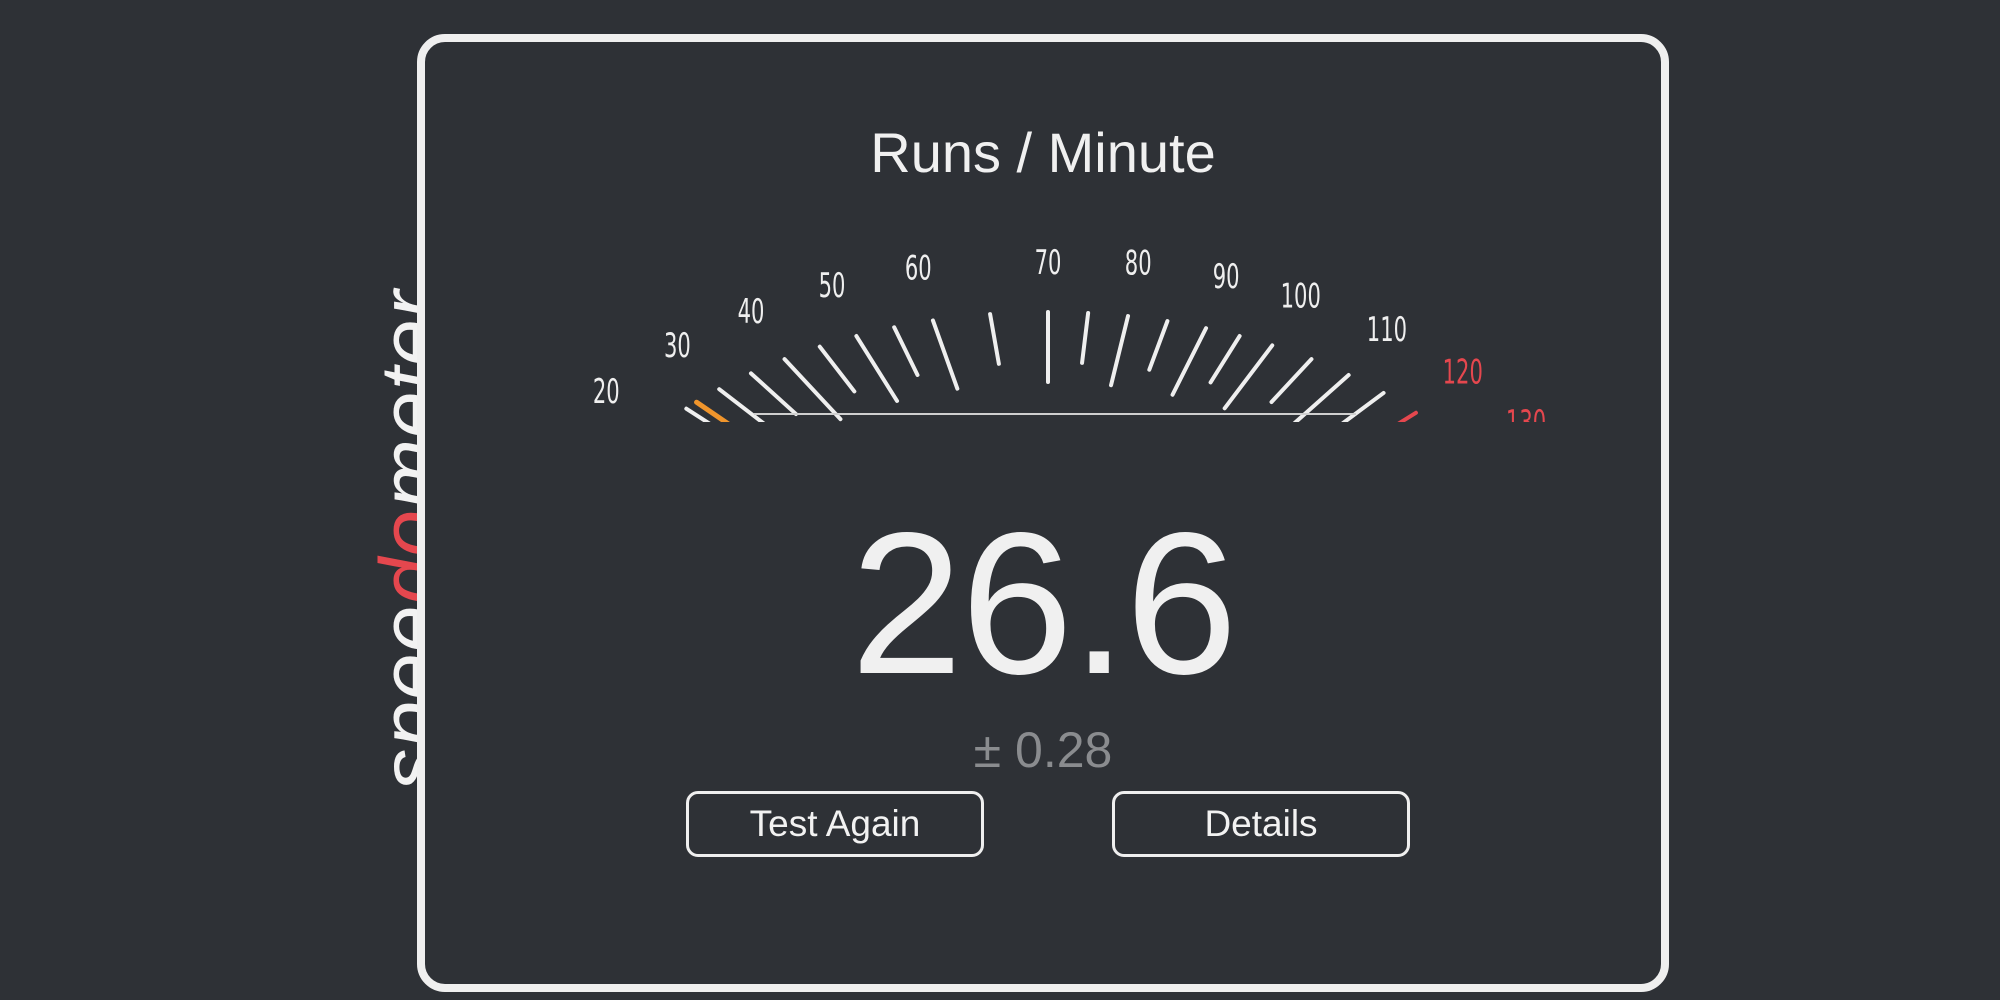  What do you see at coordinates (606, 392) in the screenshot?
I see `gauge-tick-label: 20` at bounding box center [606, 392].